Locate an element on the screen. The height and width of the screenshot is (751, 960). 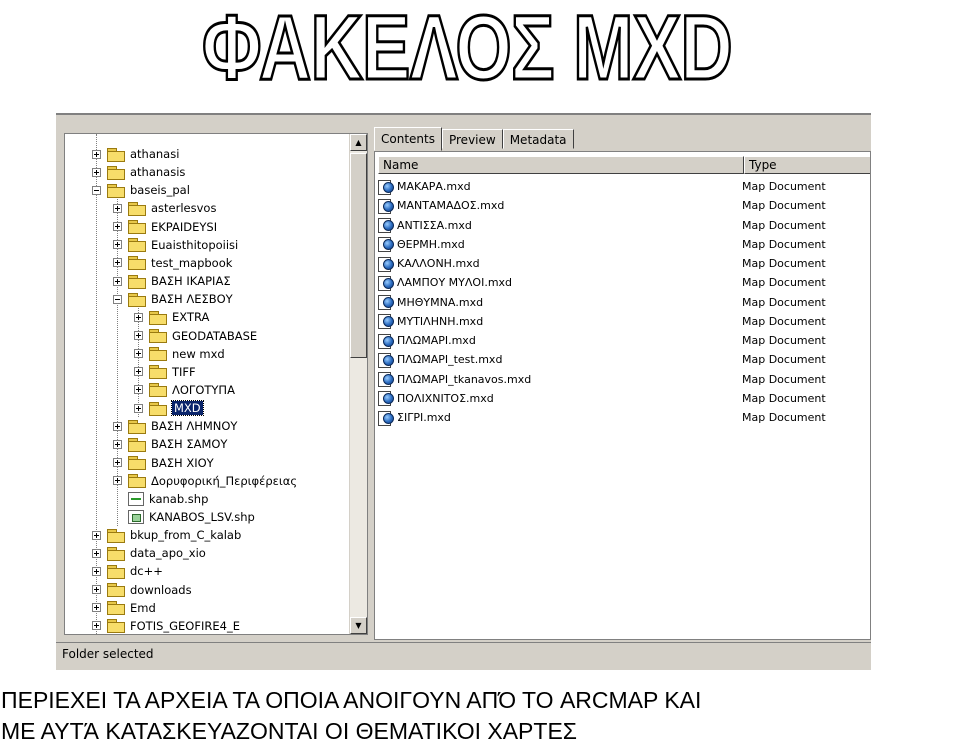
file-row: ΛΑΜΠΟΥ ΜΥΛΟΙ.mxd is located at coordinates (445, 282).